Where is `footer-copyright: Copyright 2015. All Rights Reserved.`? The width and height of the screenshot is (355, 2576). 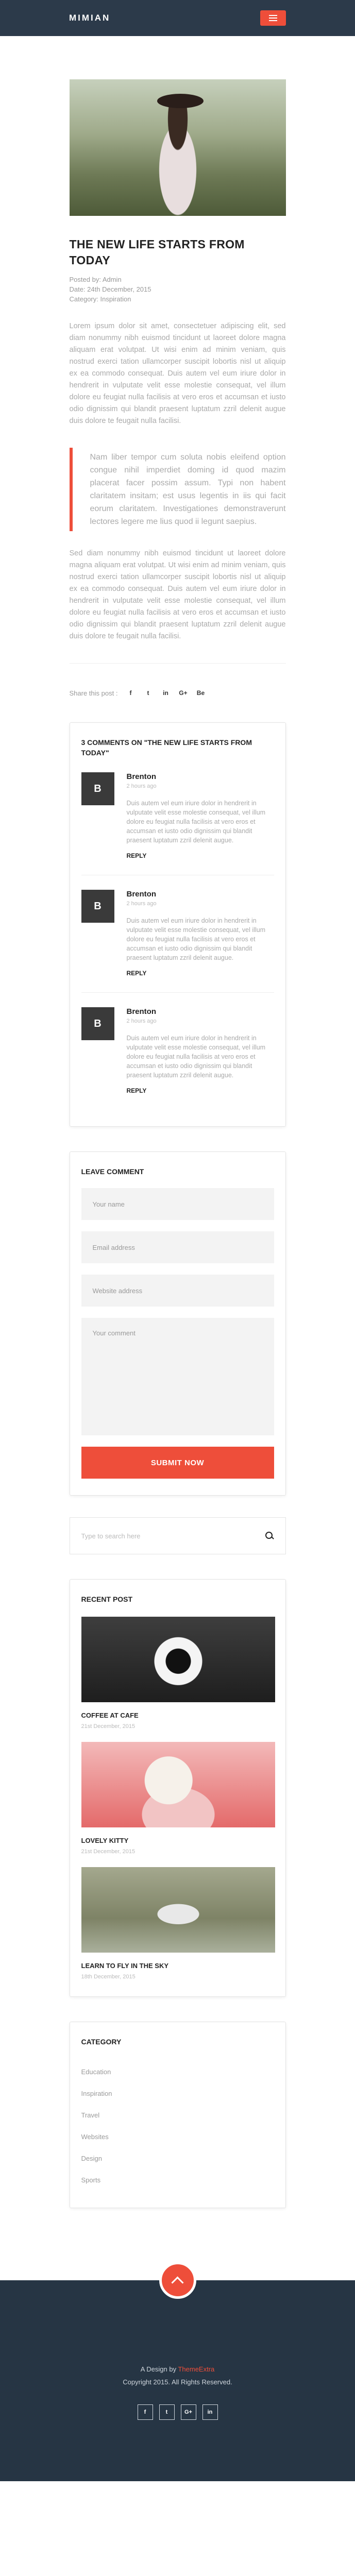 footer-copyright: Copyright 2015. All Rights Reserved. is located at coordinates (177, 2382).